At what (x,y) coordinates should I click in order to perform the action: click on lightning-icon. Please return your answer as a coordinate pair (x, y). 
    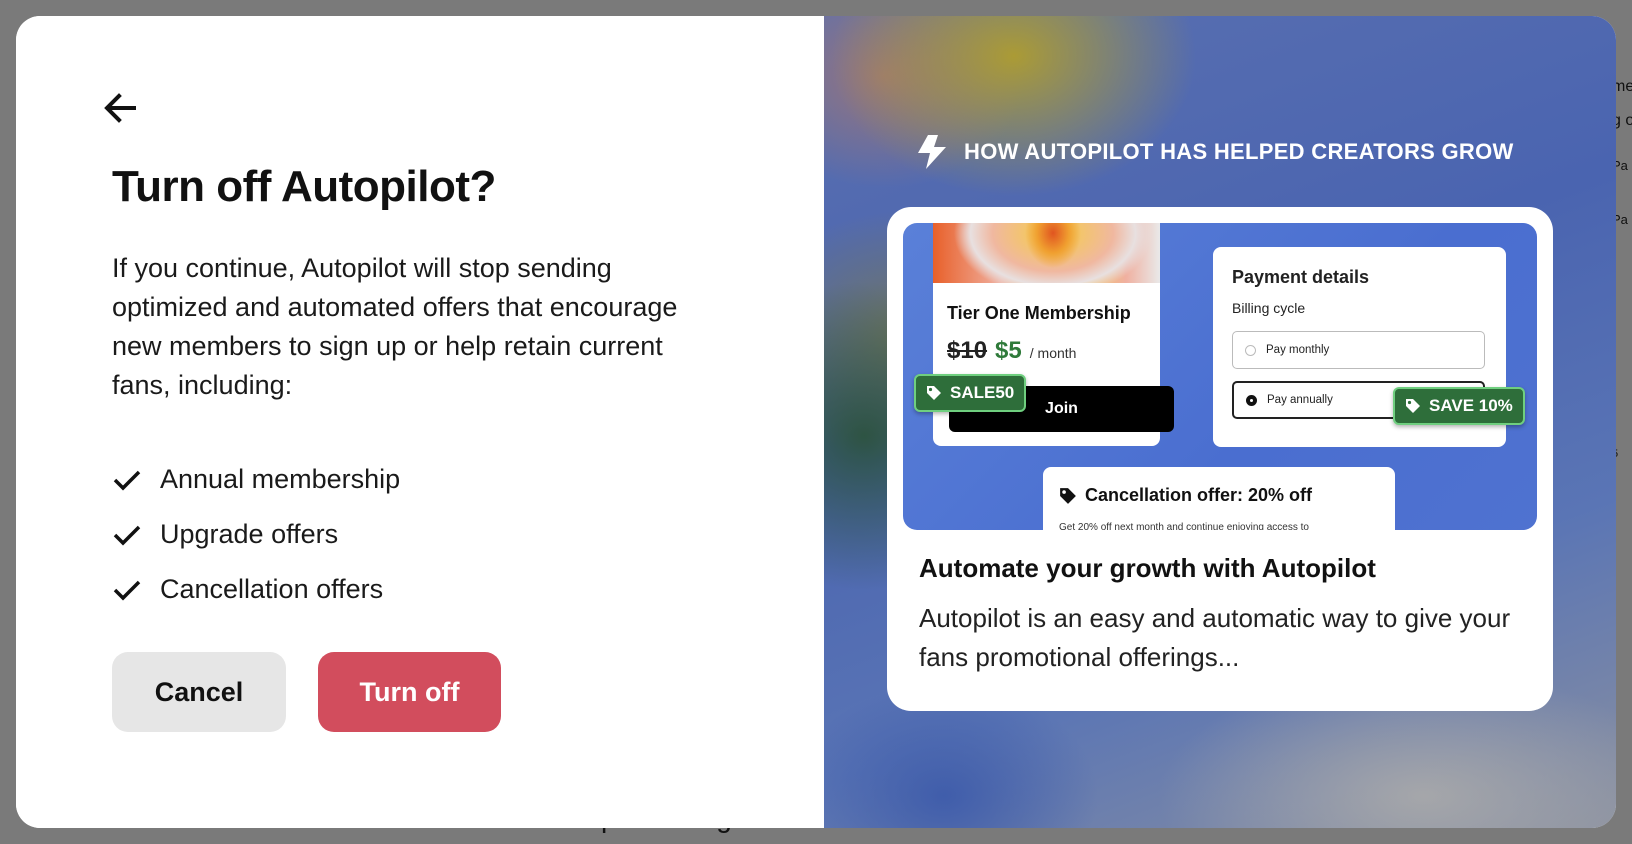
    Looking at the image, I should click on (932, 152).